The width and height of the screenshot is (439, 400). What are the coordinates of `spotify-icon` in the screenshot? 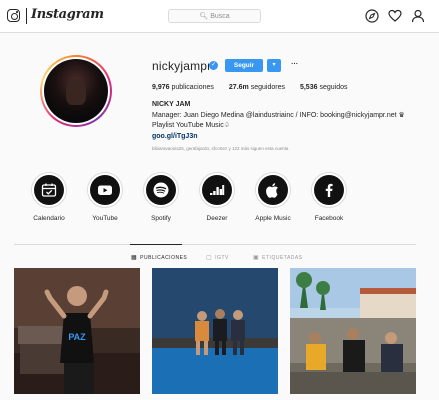 It's located at (161, 190).